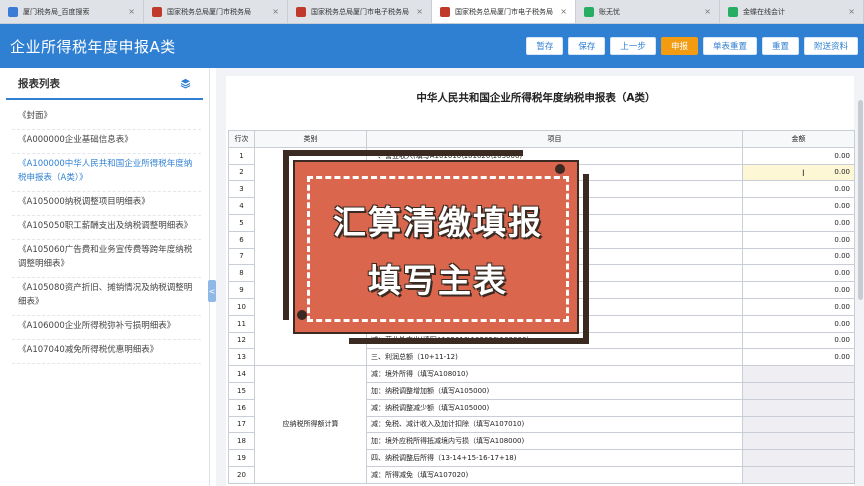 This screenshot has height=486, width=864. Describe the element at coordinates (106, 204) in the screenshot. I see `sidebar-item-a105000: 《A105000纳税调整项目明细表》` at that location.